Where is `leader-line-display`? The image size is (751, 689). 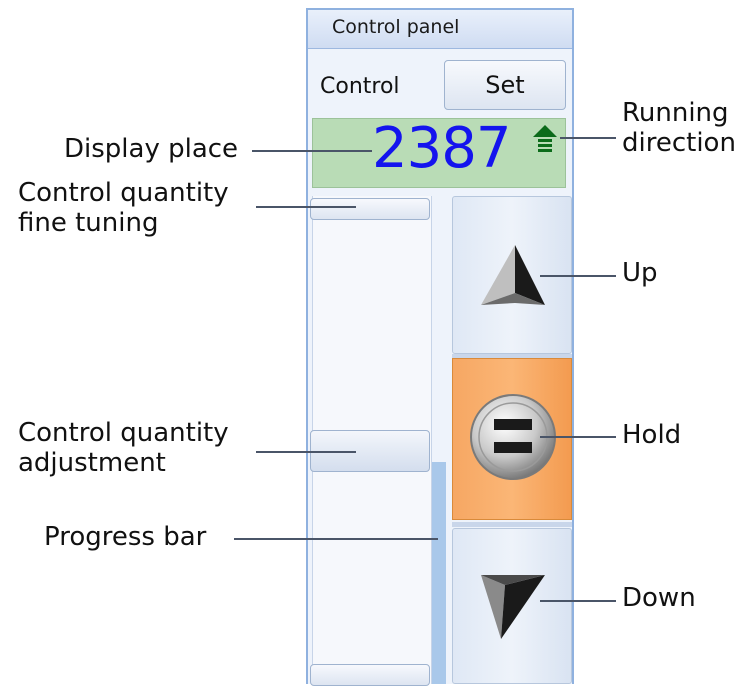 leader-line-display is located at coordinates (312, 151).